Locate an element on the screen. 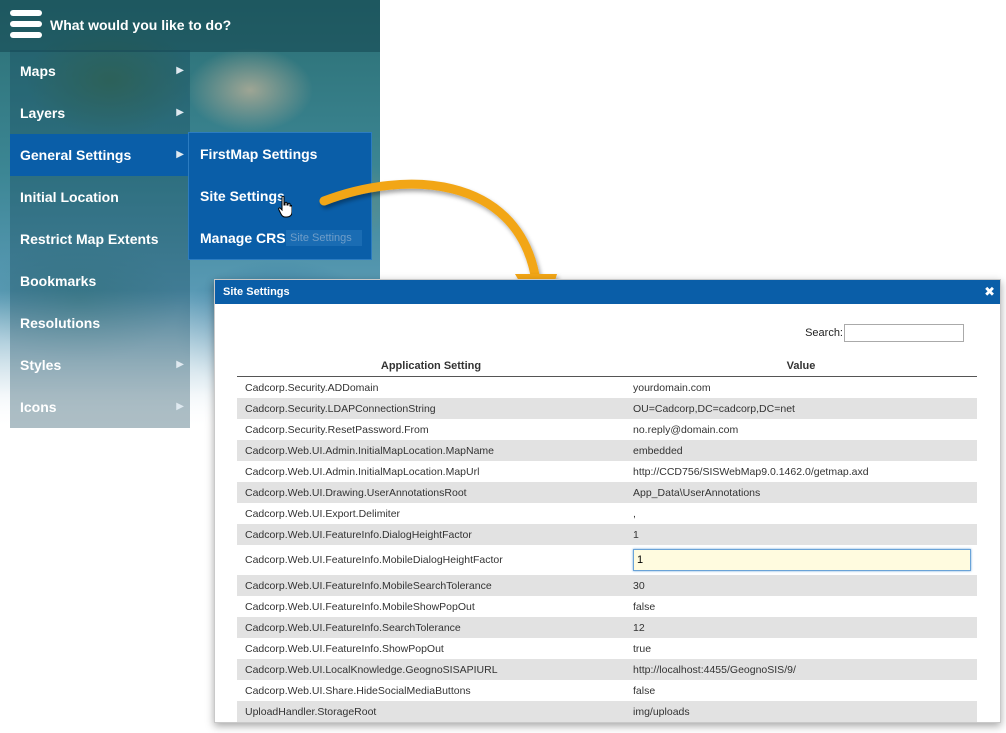 The image size is (1006, 733). hamburger-icon is located at coordinates (26, 25).